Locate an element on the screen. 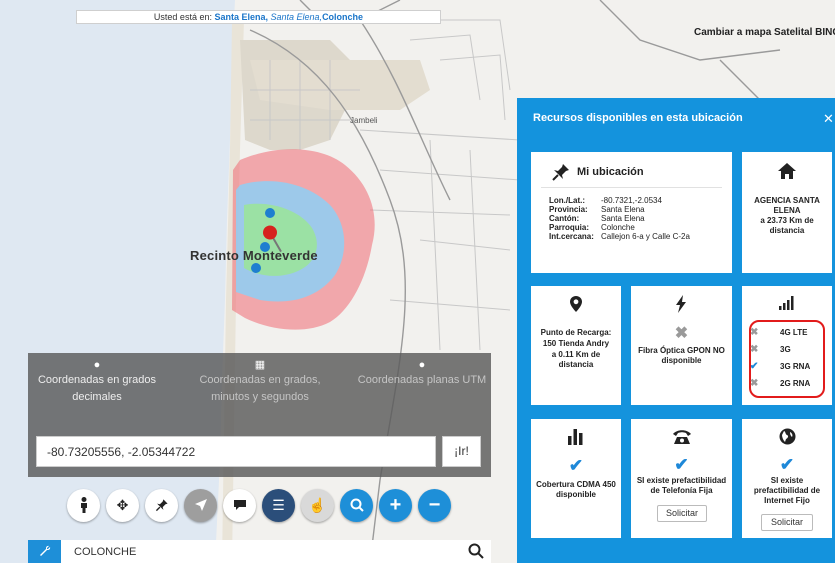 The width and height of the screenshot is (835, 563). agency-distance: a 23.73 Km de distancia is located at coordinates (787, 225).